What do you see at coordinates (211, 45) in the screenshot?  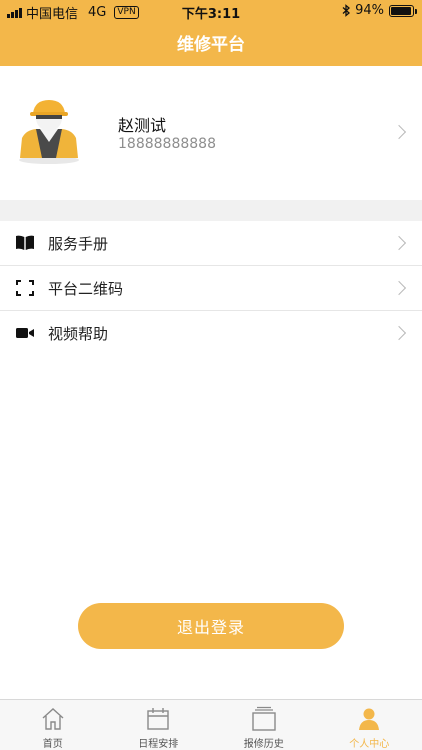 I see `page-title: 维修平台` at bounding box center [211, 45].